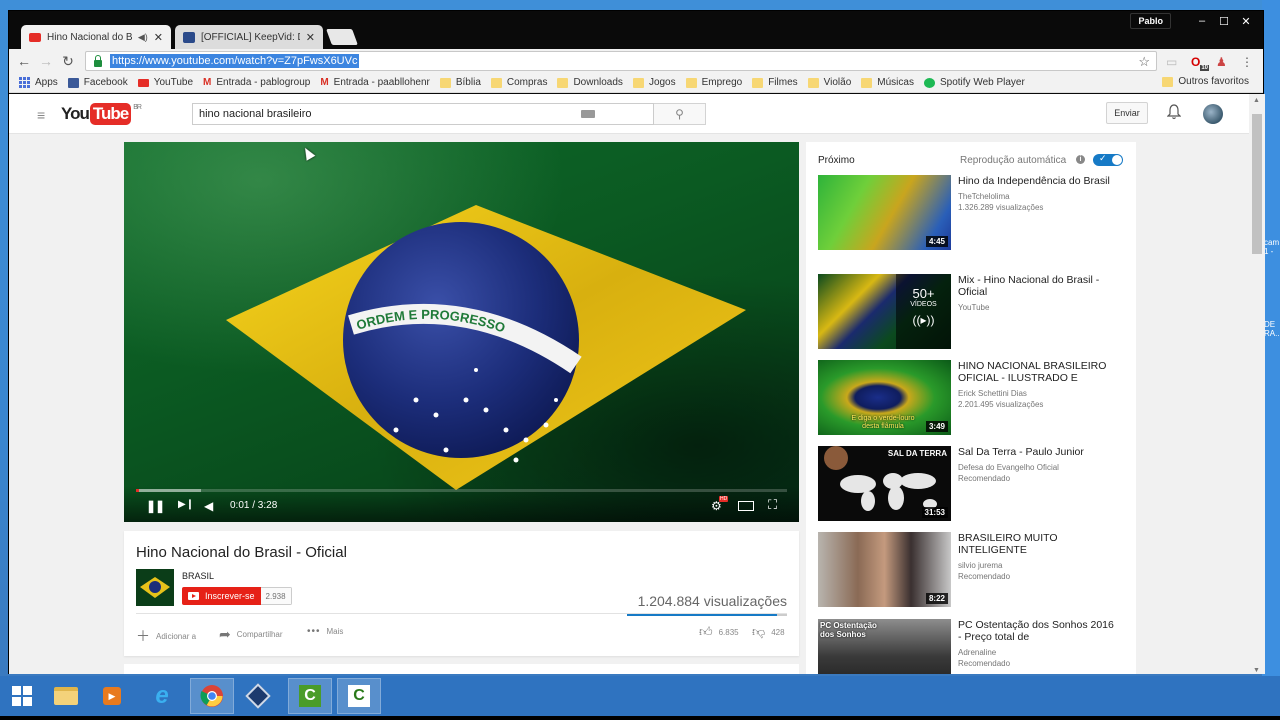  I want to click on video-thumbnail: 4:45, so click(884, 212).